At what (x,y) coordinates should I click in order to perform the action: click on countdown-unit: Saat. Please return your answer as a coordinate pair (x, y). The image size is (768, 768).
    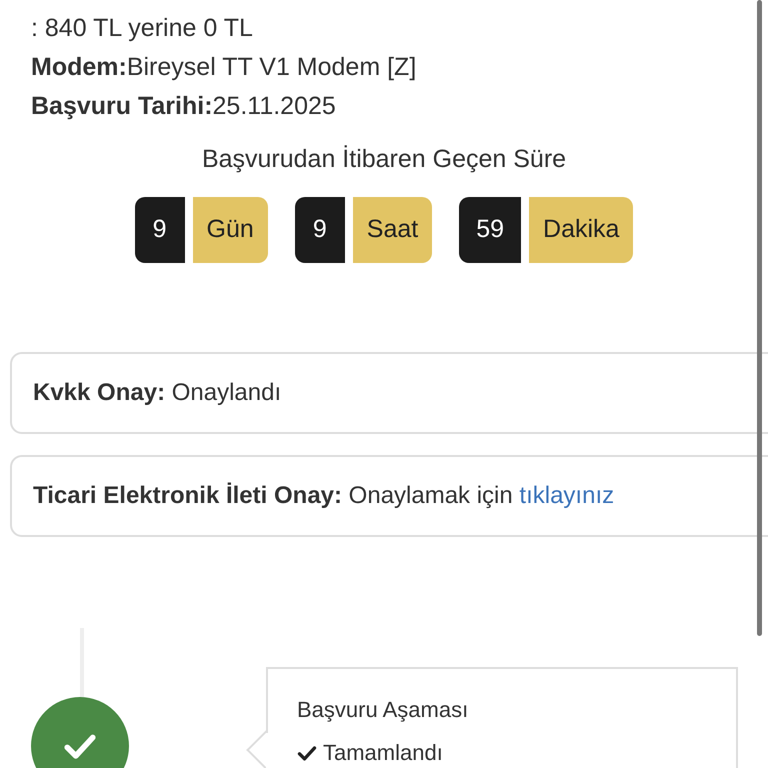
    Looking at the image, I should click on (392, 229).